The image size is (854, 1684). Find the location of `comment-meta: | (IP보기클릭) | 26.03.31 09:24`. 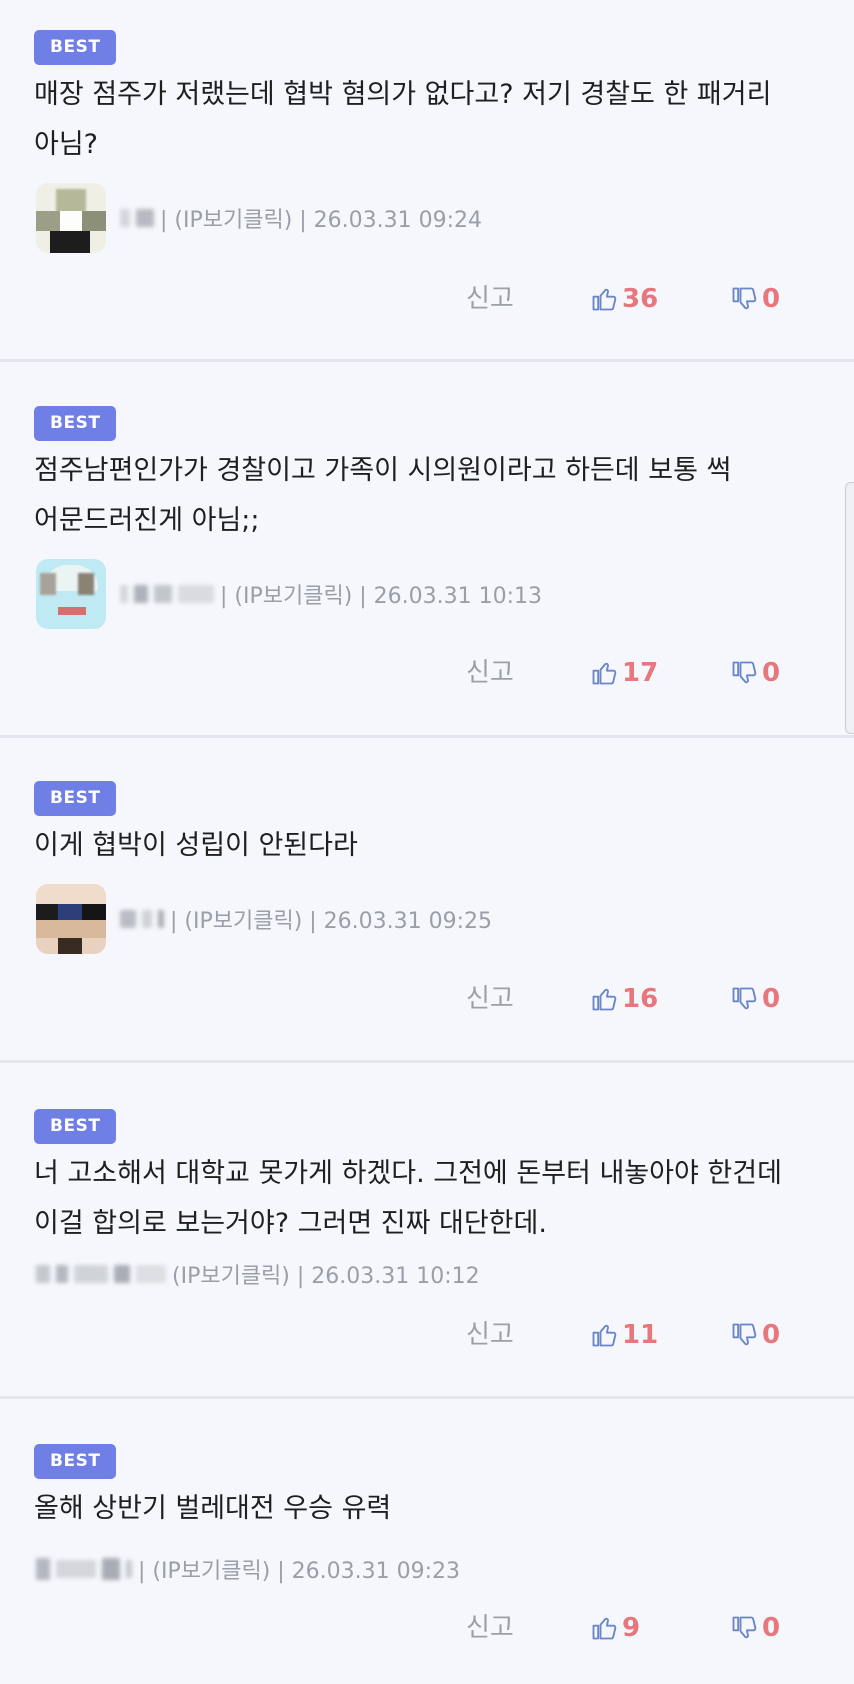

comment-meta: | (IP보기클릭) | 26.03.31 09:24 is located at coordinates (259, 218).